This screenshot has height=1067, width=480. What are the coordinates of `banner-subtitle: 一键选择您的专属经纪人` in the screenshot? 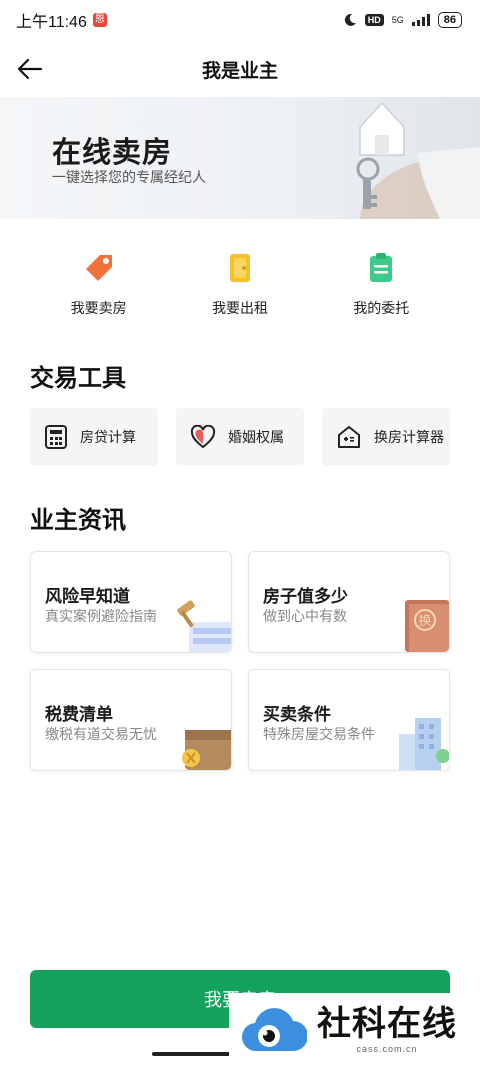 It's located at (129, 177).